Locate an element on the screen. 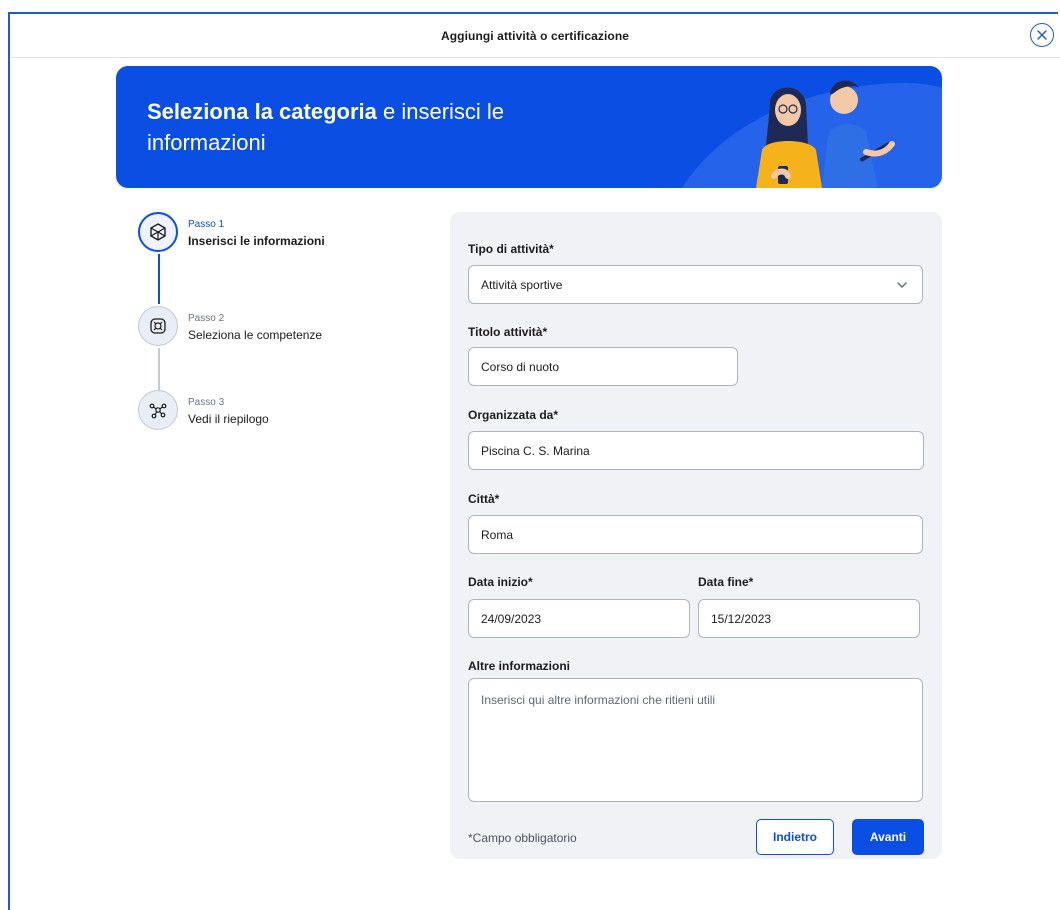 This screenshot has width=1060, height=910. organizzata-input: Piscina C. S. Marina is located at coordinates (696, 450).